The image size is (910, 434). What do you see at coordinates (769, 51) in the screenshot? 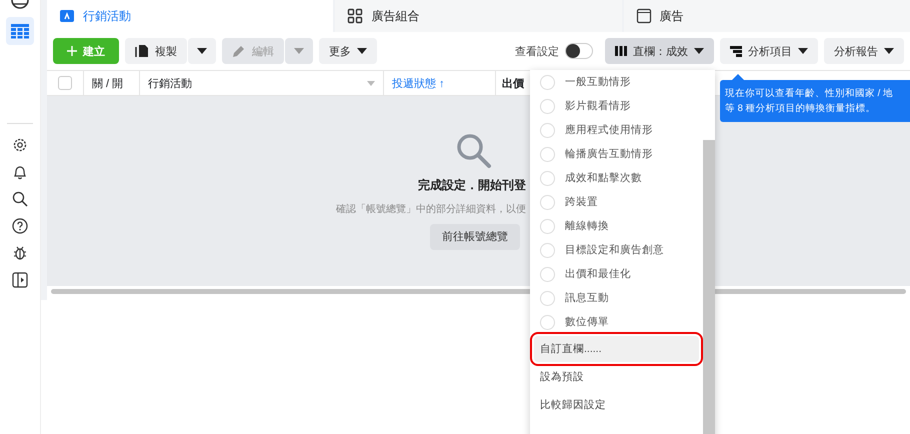
I see `breakdown-button: 分析項目` at bounding box center [769, 51].